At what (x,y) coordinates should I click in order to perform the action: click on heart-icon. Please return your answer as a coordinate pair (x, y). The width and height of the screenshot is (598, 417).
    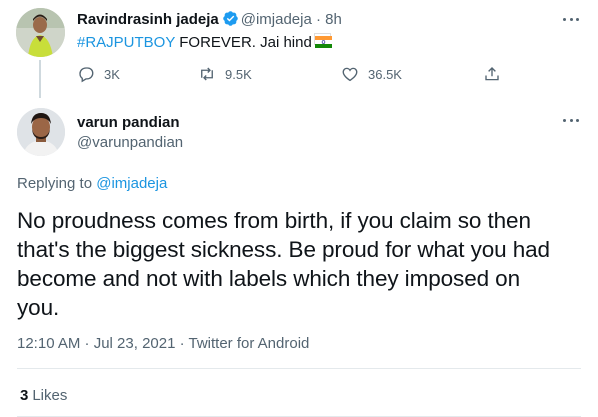
    Looking at the image, I should click on (350, 74).